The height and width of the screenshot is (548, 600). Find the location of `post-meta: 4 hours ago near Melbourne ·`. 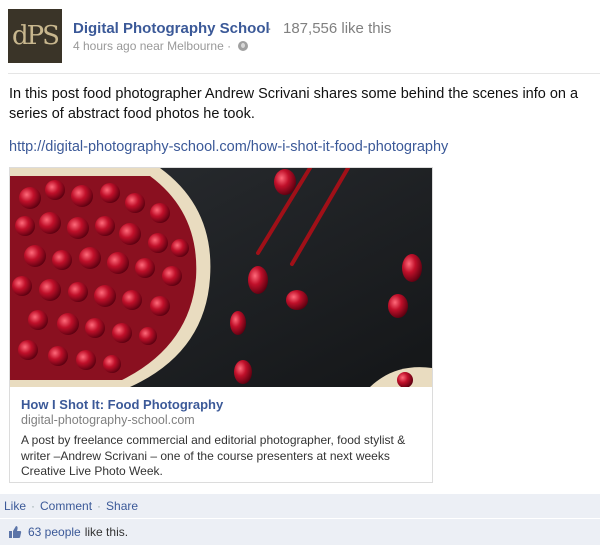

post-meta: 4 hours ago near Melbourne · is located at coordinates (161, 46).